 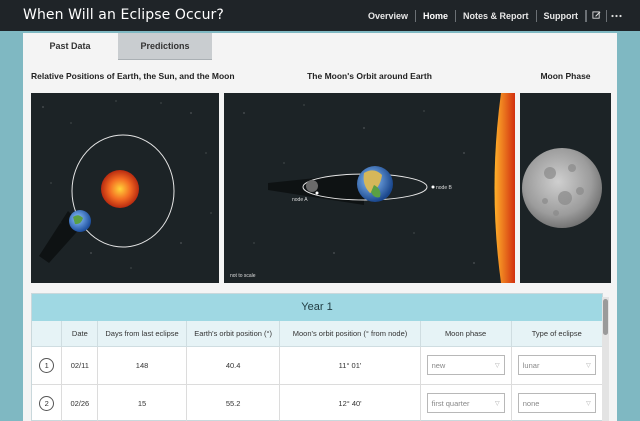 I want to click on more-icon, so click(x=616, y=15).